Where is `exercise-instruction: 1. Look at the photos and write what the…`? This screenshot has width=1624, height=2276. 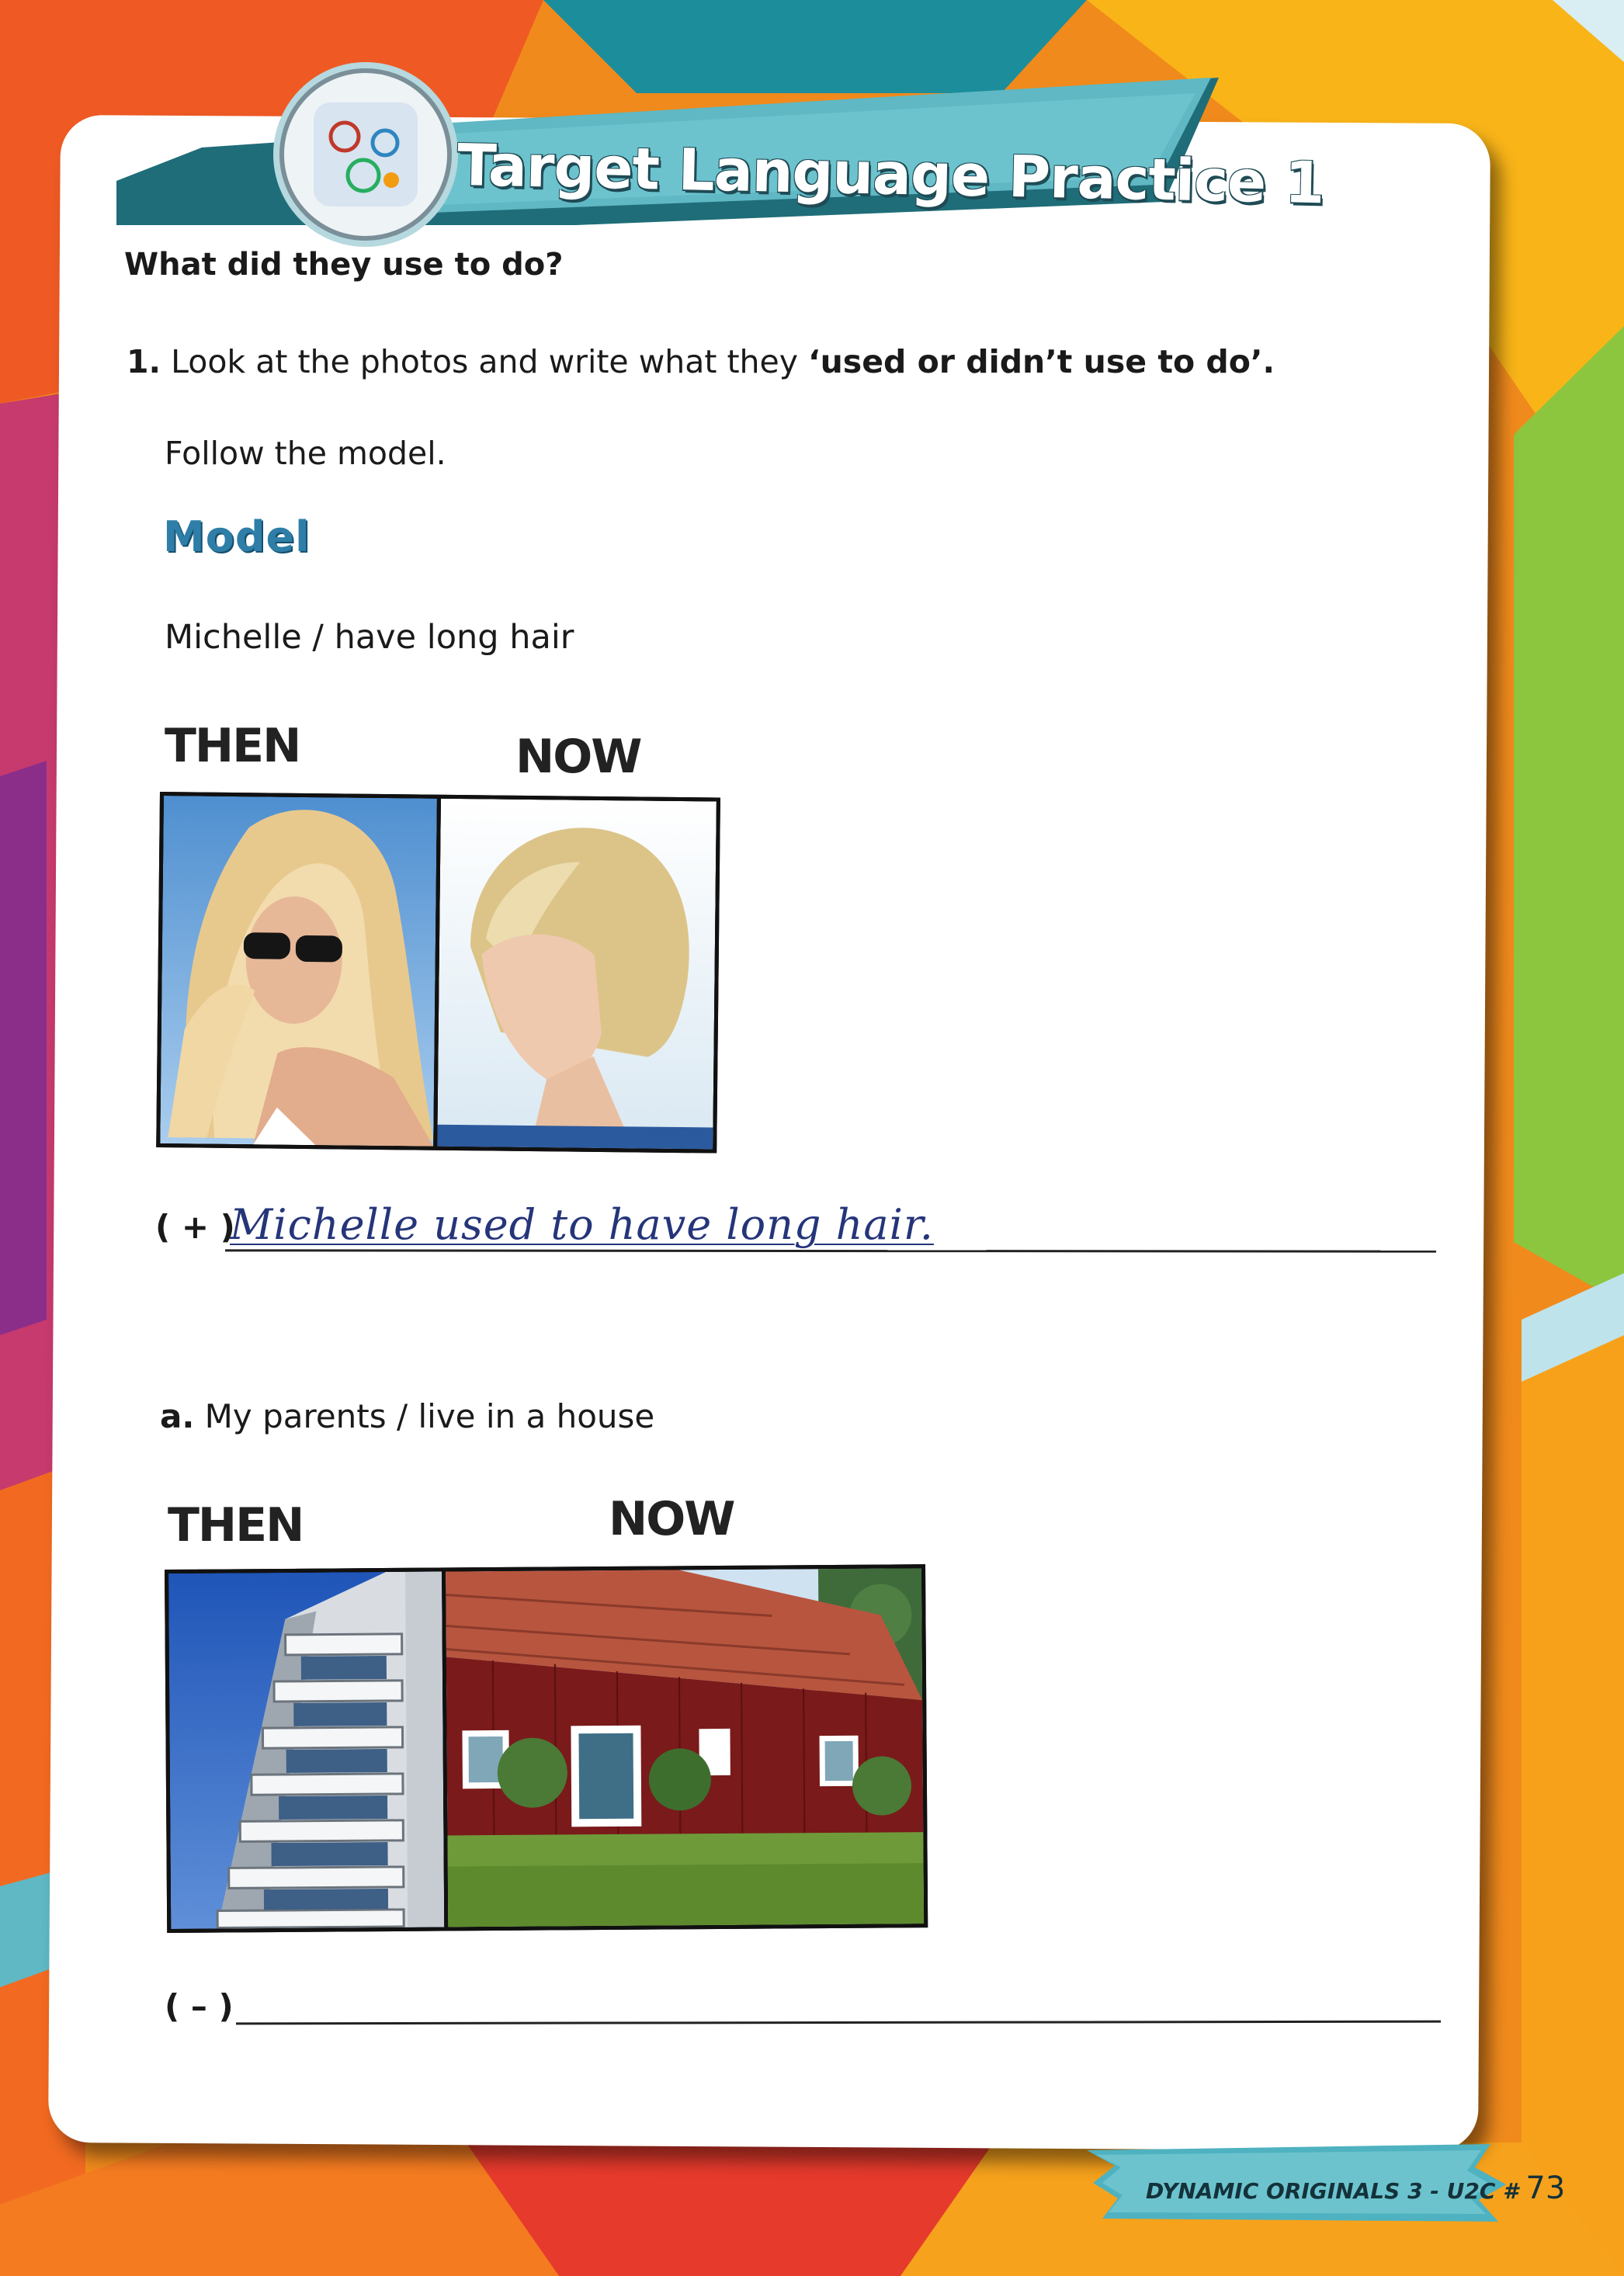 exercise-instruction: 1. Look at the photos and write what the… is located at coordinates (701, 361).